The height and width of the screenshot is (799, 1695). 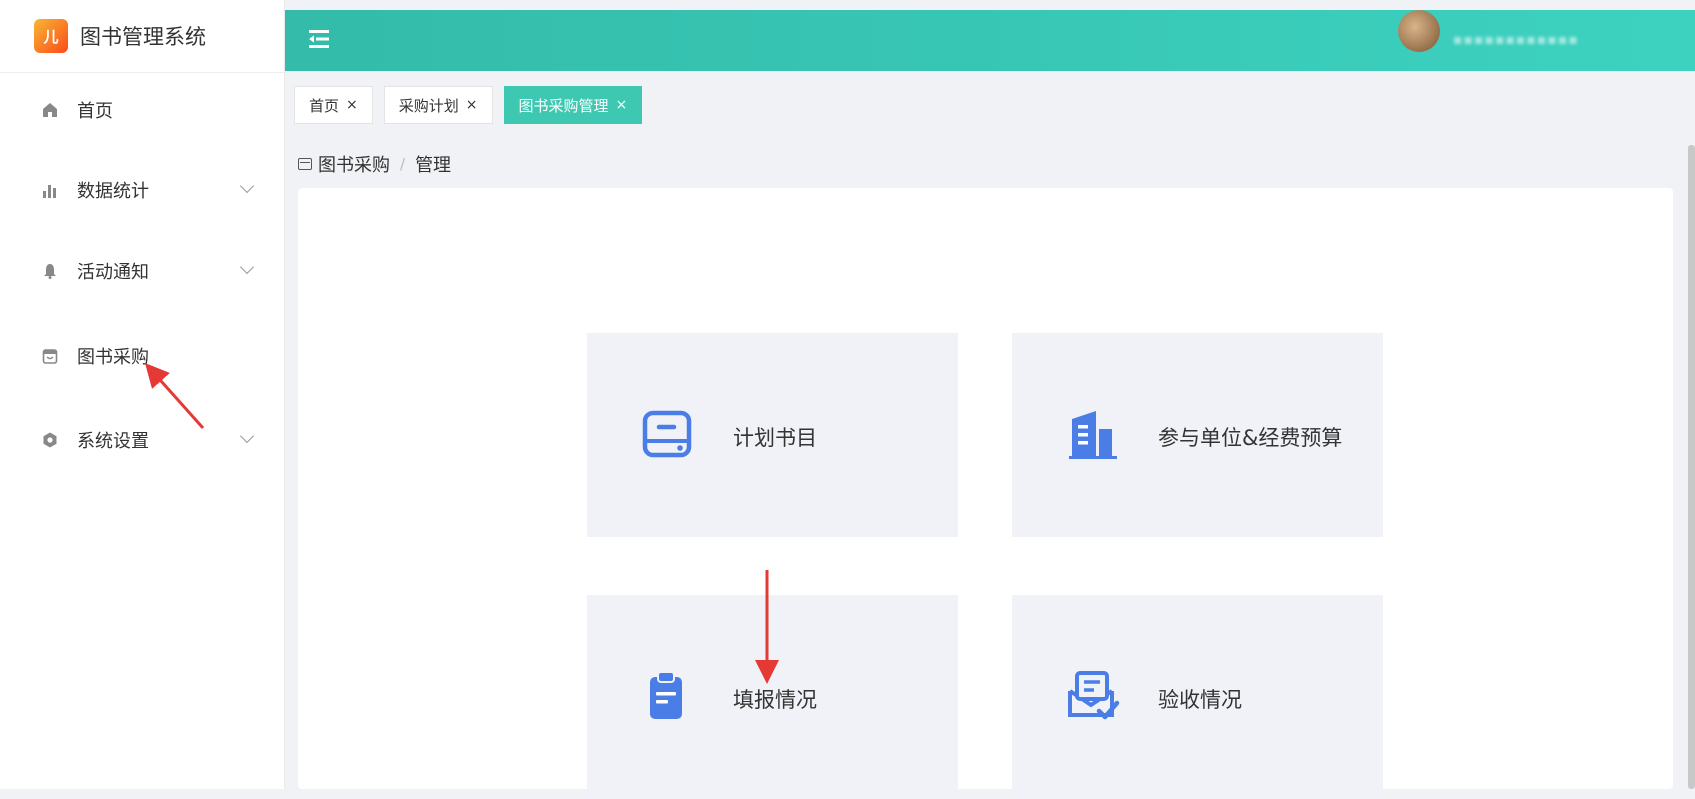 What do you see at coordinates (668, 434) in the screenshot?
I see `hard-drive-icon` at bounding box center [668, 434].